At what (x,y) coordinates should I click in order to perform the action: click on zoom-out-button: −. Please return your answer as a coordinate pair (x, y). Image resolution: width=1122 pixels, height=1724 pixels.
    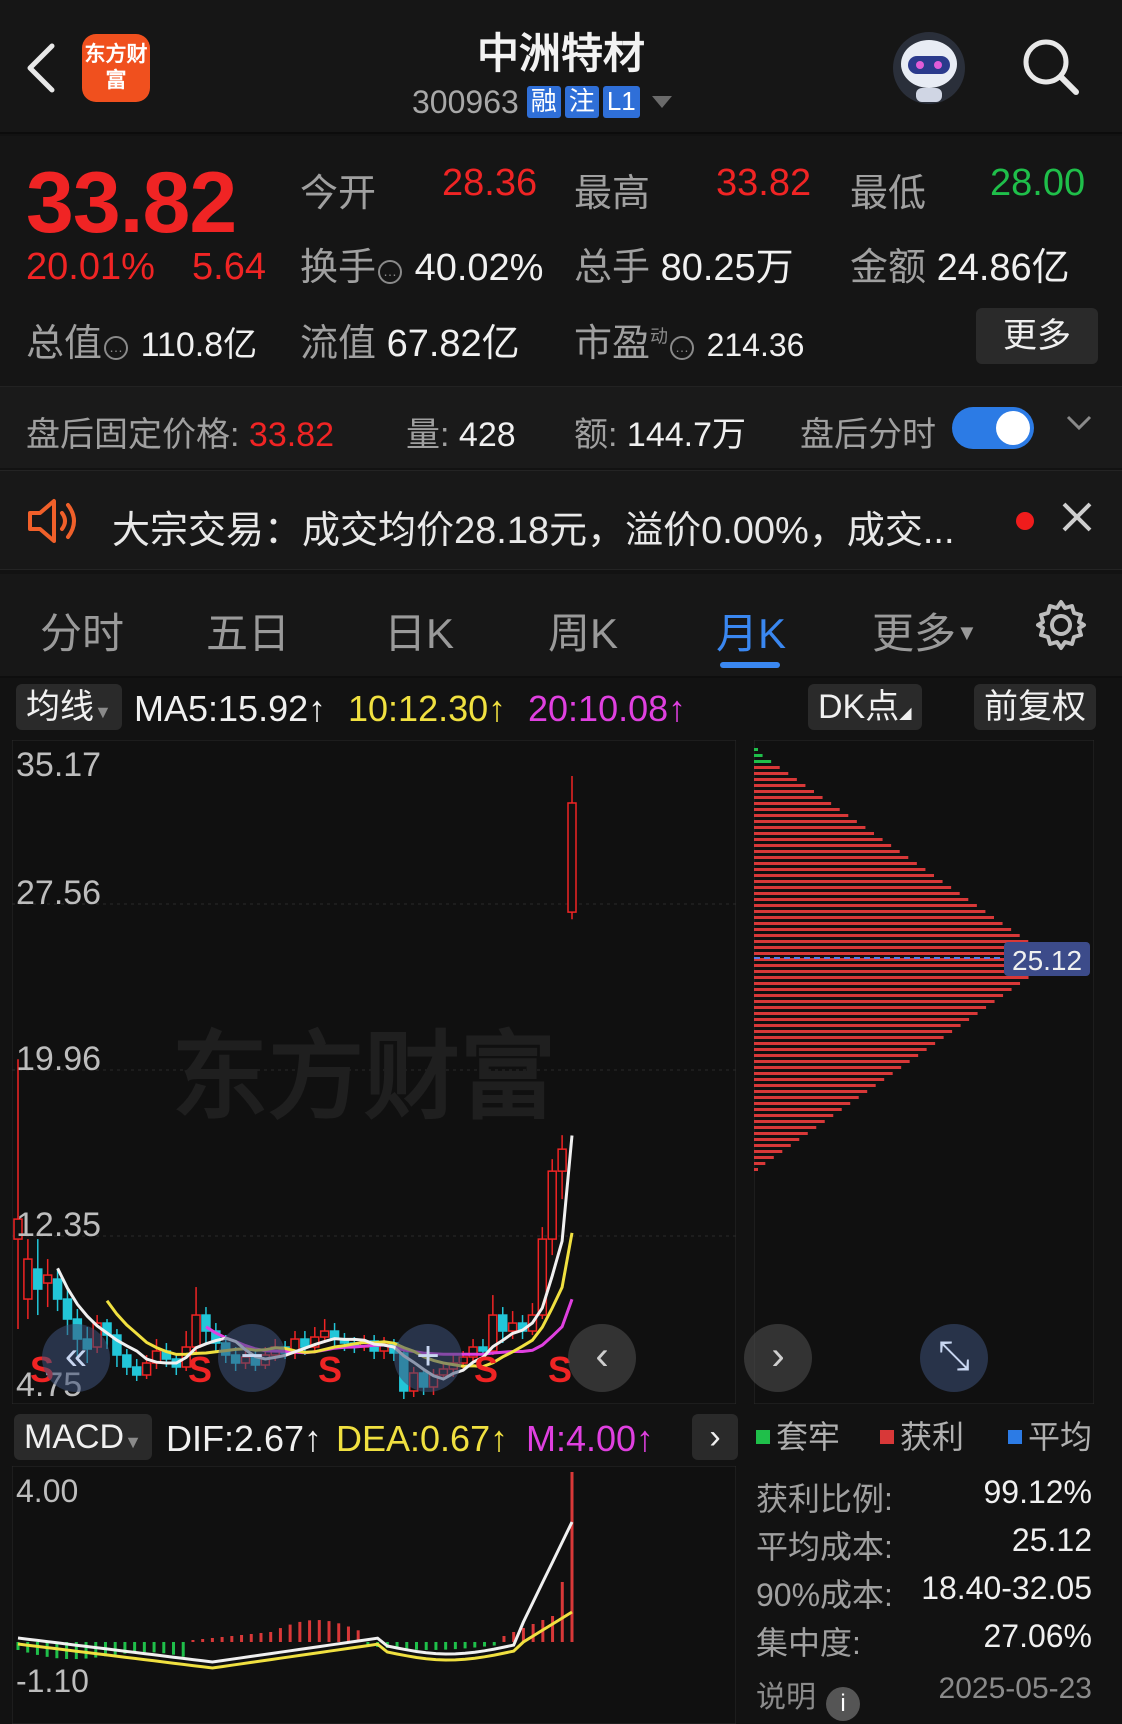
    Looking at the image, I should click on (252, 1358).